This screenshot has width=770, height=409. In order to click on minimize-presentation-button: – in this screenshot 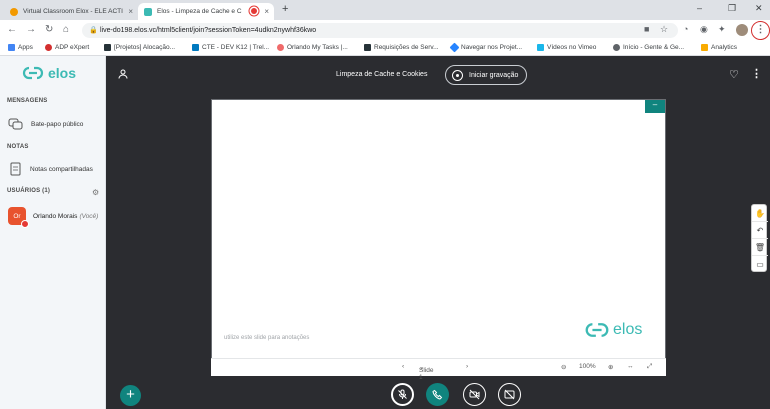, I will do `click(655, 106)`.